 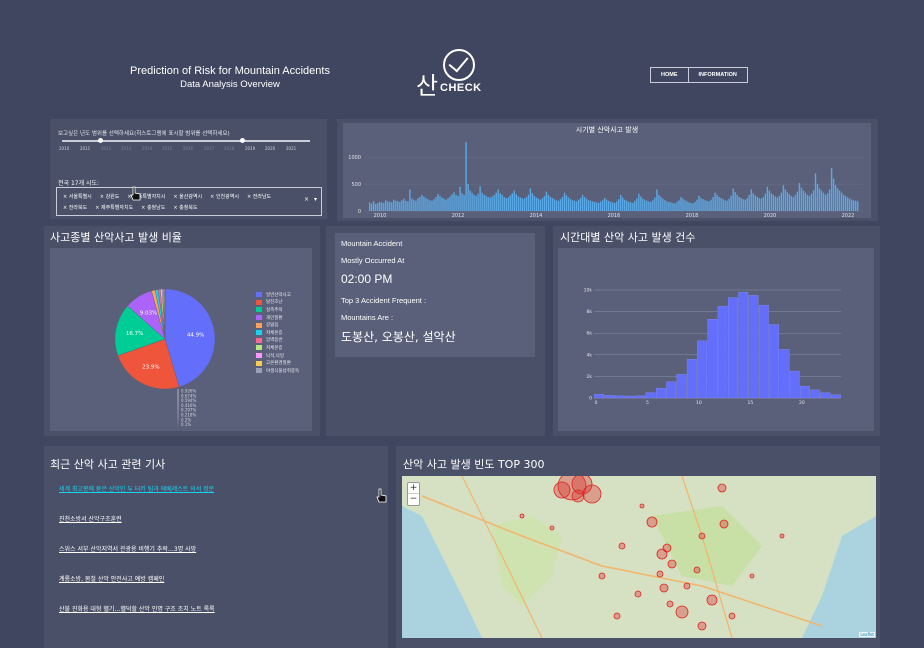 What do you see at coordinates (242, 140) in the screenshot?
I see `slider-handle-end` at bounding box center [242, 140].